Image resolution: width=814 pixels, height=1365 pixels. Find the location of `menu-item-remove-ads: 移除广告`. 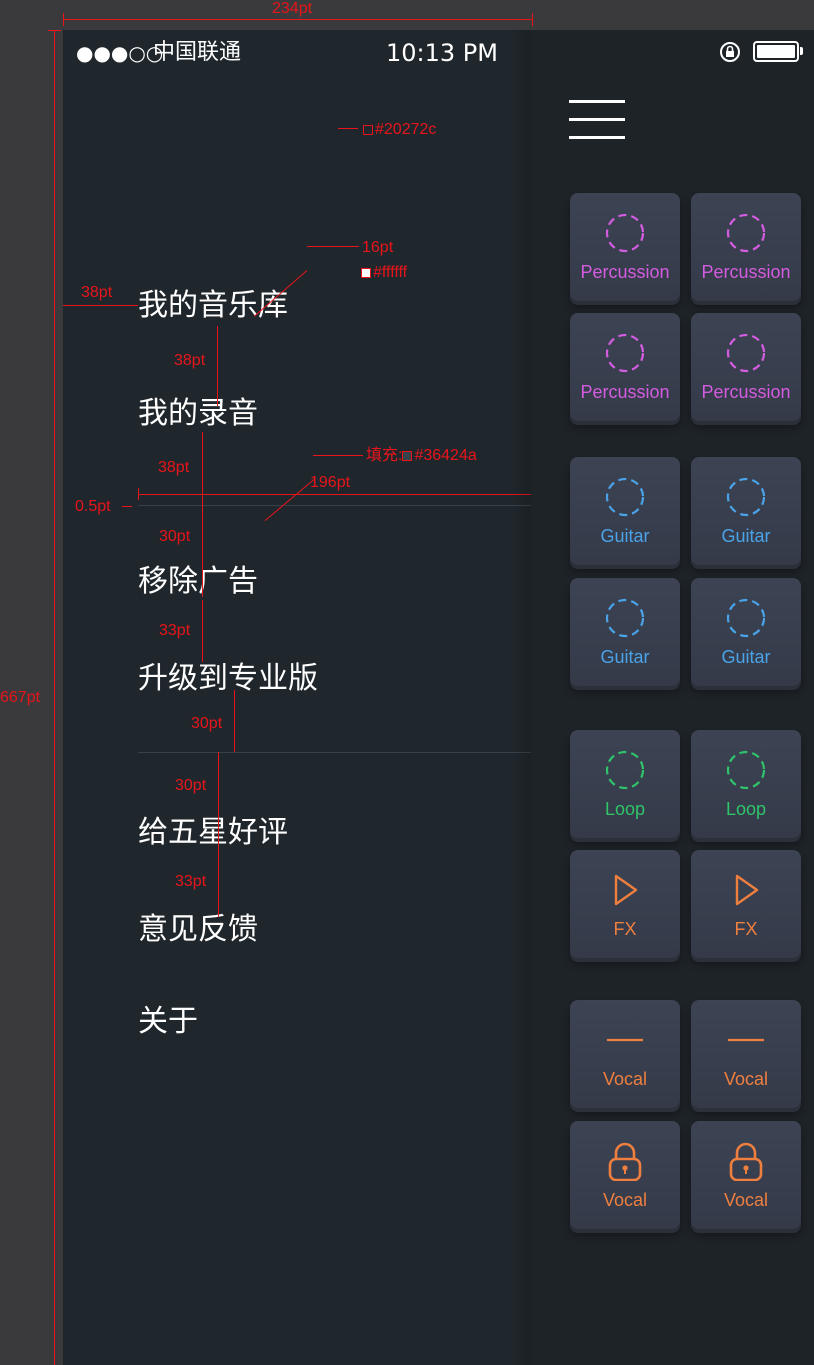

menu-item-remove-ads: 移除广告 is located at coordinates (198, 582).